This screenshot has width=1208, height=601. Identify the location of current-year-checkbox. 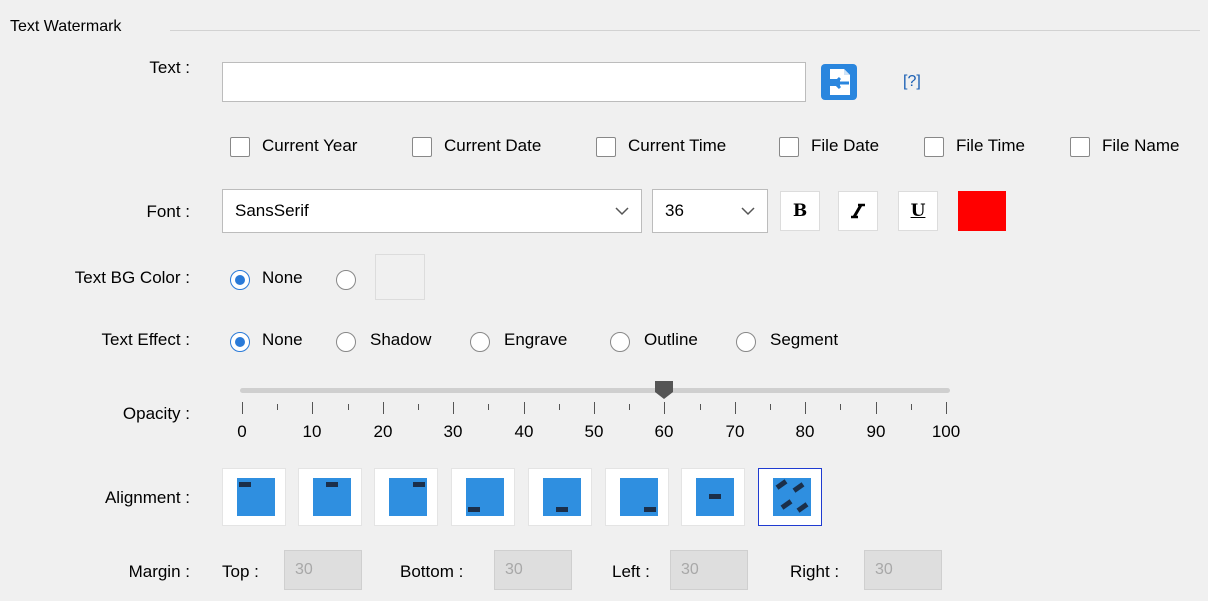
(240, 147).